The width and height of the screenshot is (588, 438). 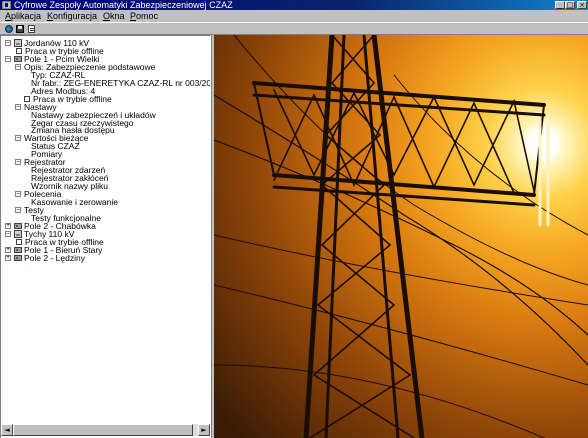 I want to click on menu-bar: Aplikacja Konfiguracja Okna Pomoc, so click(x=294, y=16).